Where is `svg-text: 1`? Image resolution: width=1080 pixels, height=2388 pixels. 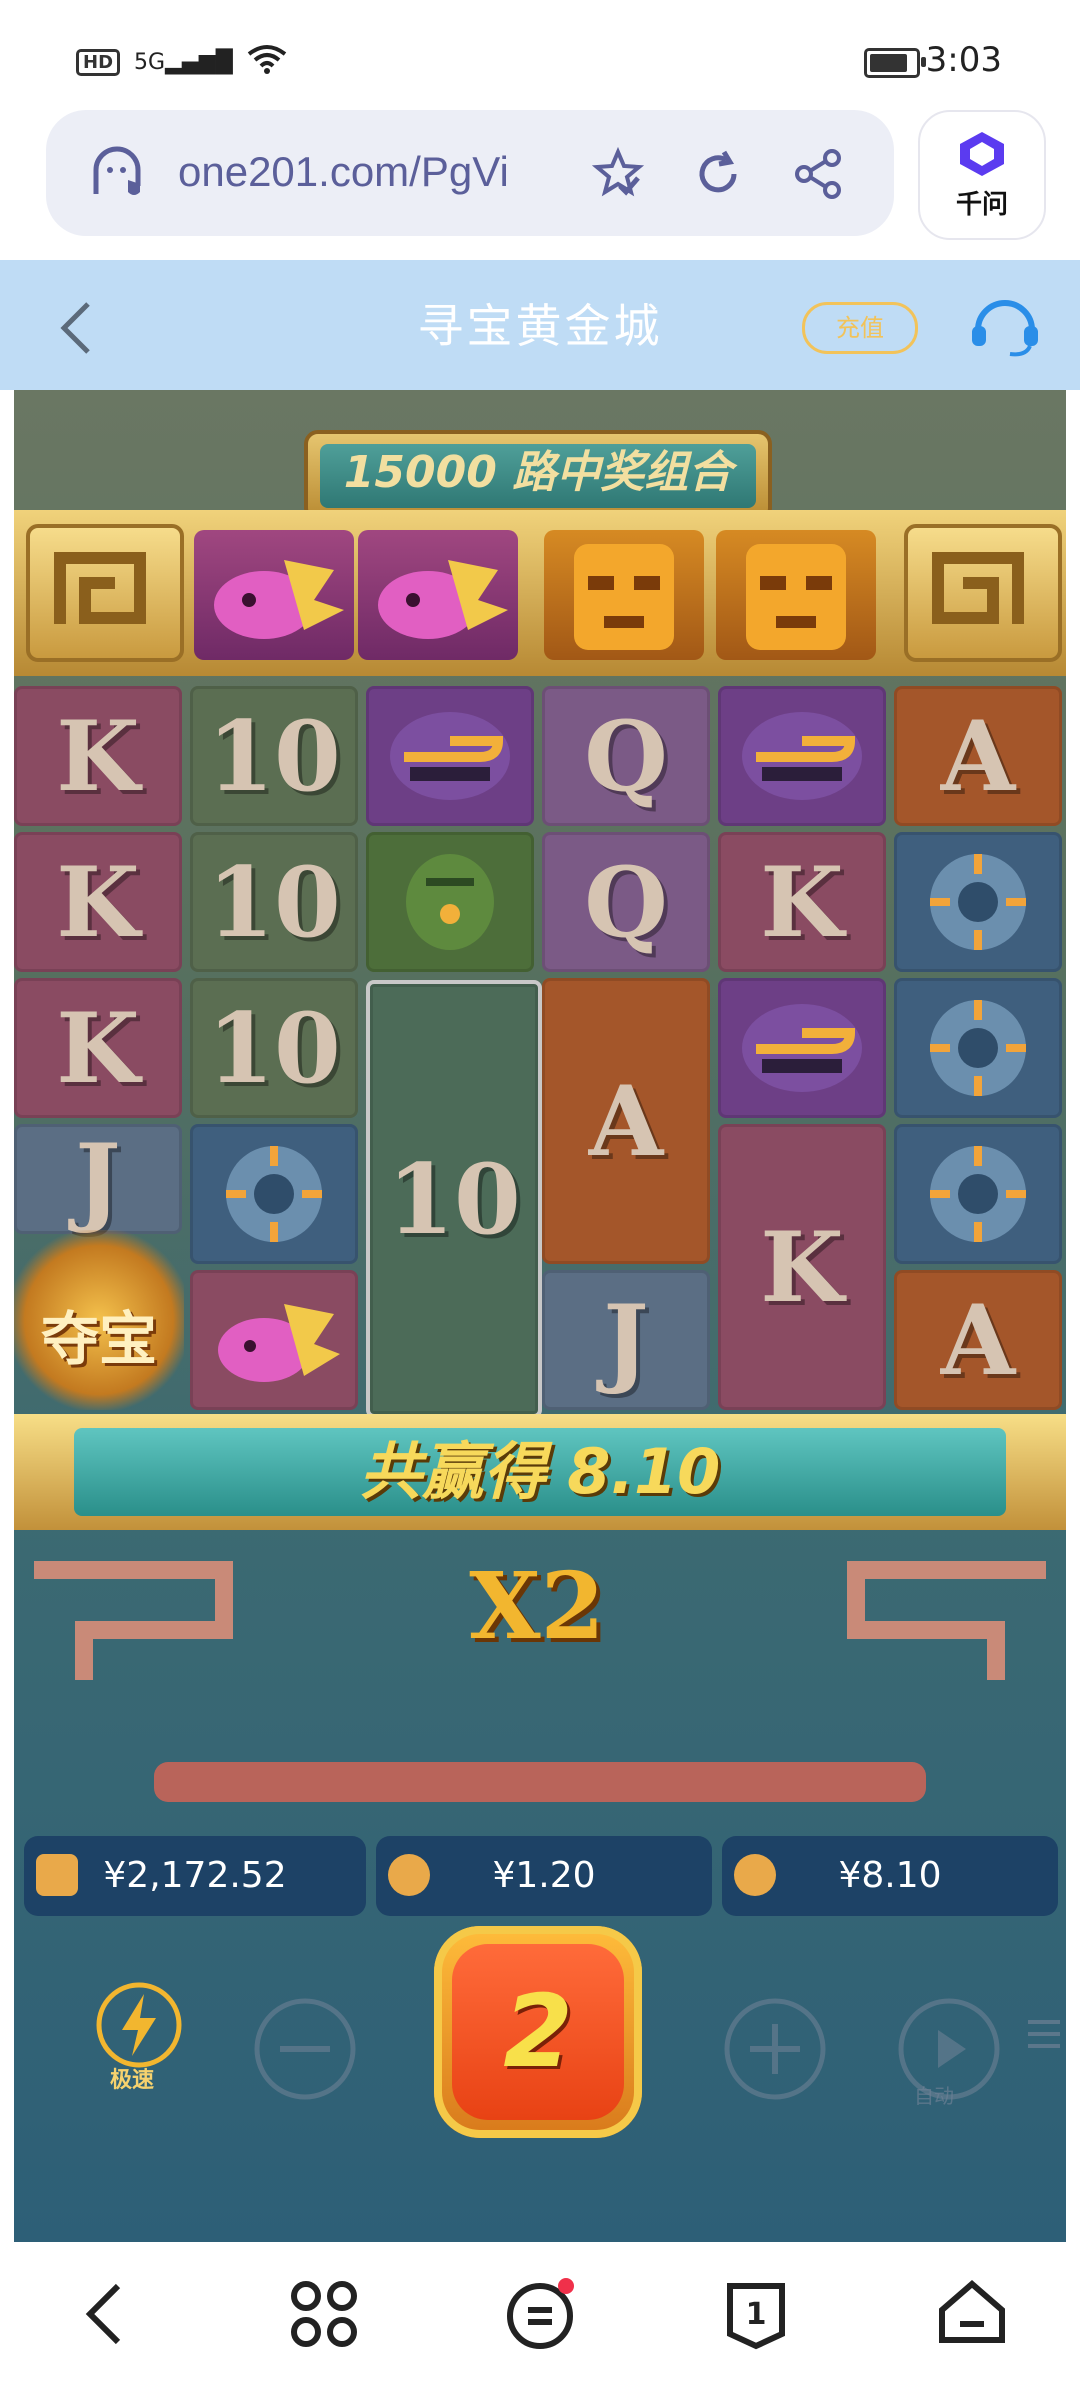
svg-text: 1 is located at coordinates (756, 2314).